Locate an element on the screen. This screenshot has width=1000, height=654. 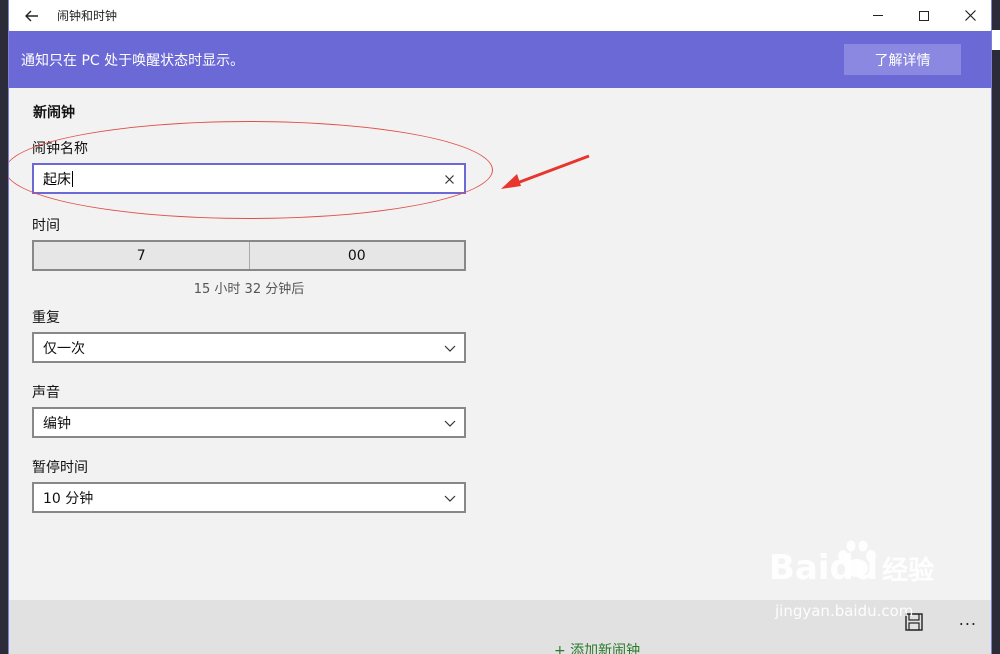
minute-field: 00 is located at coordinates (356, 255).